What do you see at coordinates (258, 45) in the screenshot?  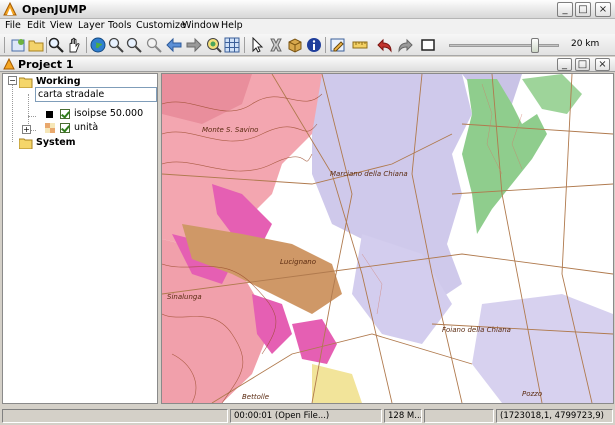 I see `select-arrow-icon` at bounding box center [258, 45].